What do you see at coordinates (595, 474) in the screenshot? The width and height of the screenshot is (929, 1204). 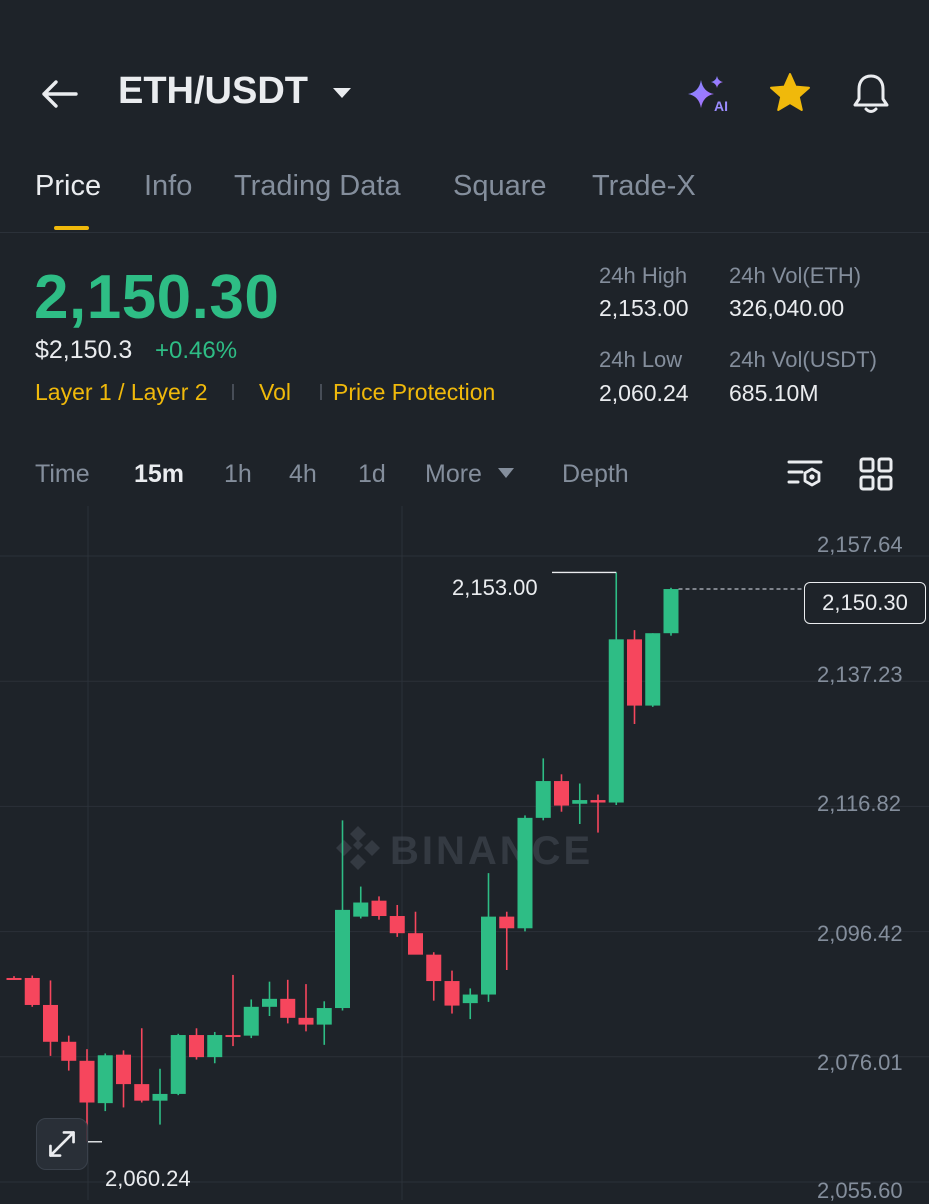 I see `interval-depth: Depth` at bounding box center [595, 474].